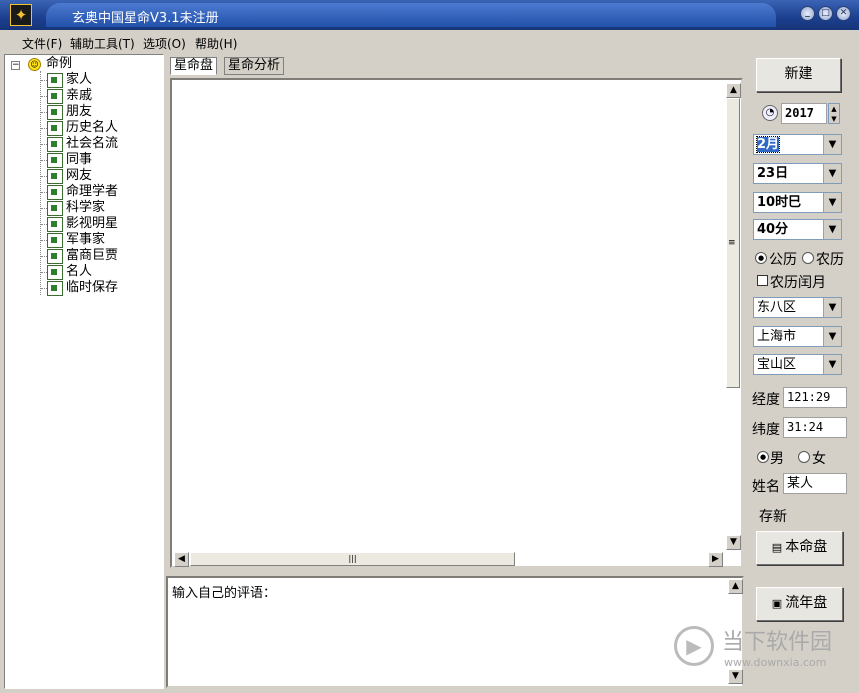 This screenshot has width=859, height=693. What do you see at coordinates (194, 66) in the screenshot?
I see `tab-chart: 星命盘` at bounding box center [194, 66].